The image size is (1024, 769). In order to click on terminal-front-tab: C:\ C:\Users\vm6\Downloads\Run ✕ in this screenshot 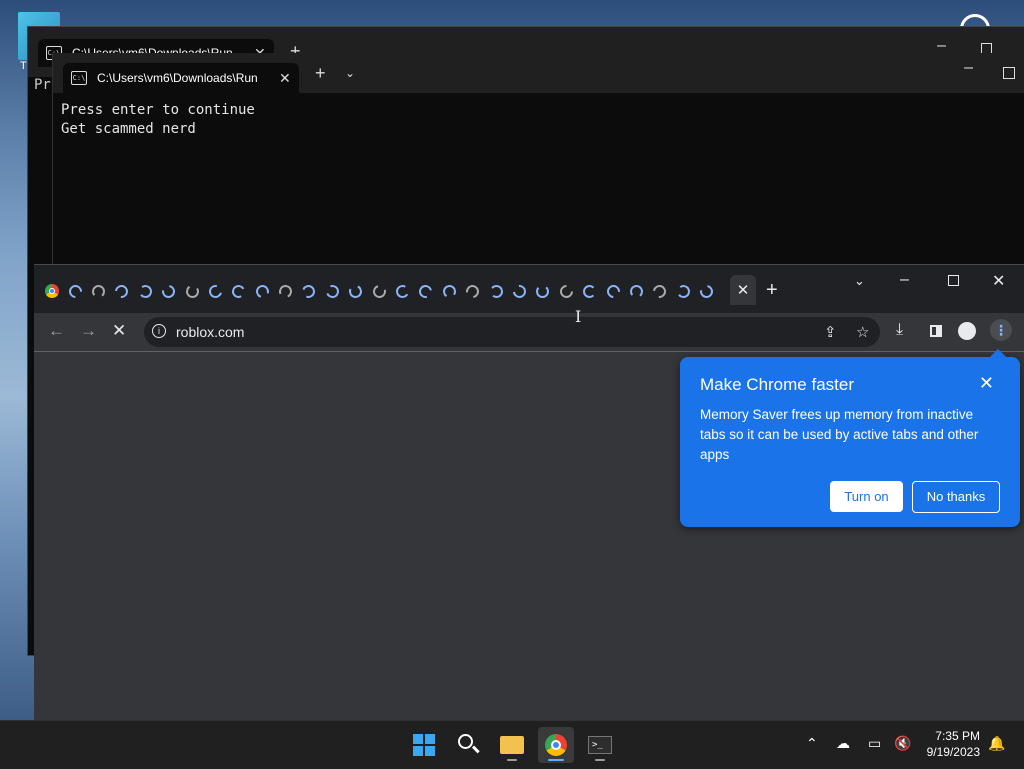, I will do `click(181, 78)`.